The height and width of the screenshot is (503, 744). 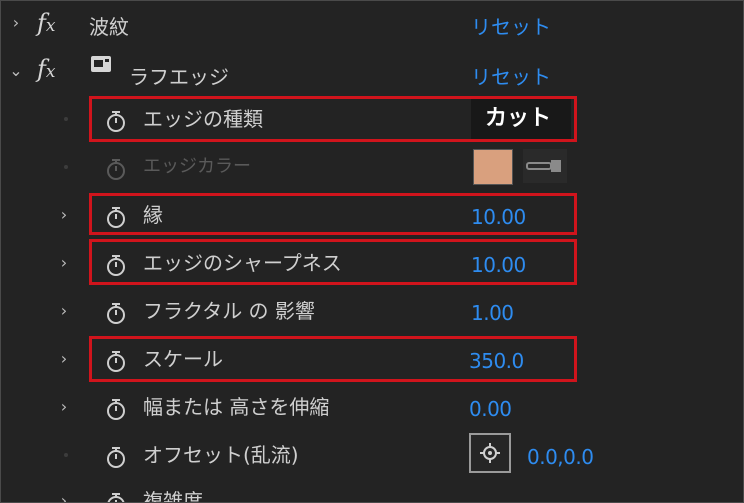 What do you see at coordinates (229, 311) in the screenshot?
I see `property-label: フラクタル の 影響` at bounding box center [229, 311].